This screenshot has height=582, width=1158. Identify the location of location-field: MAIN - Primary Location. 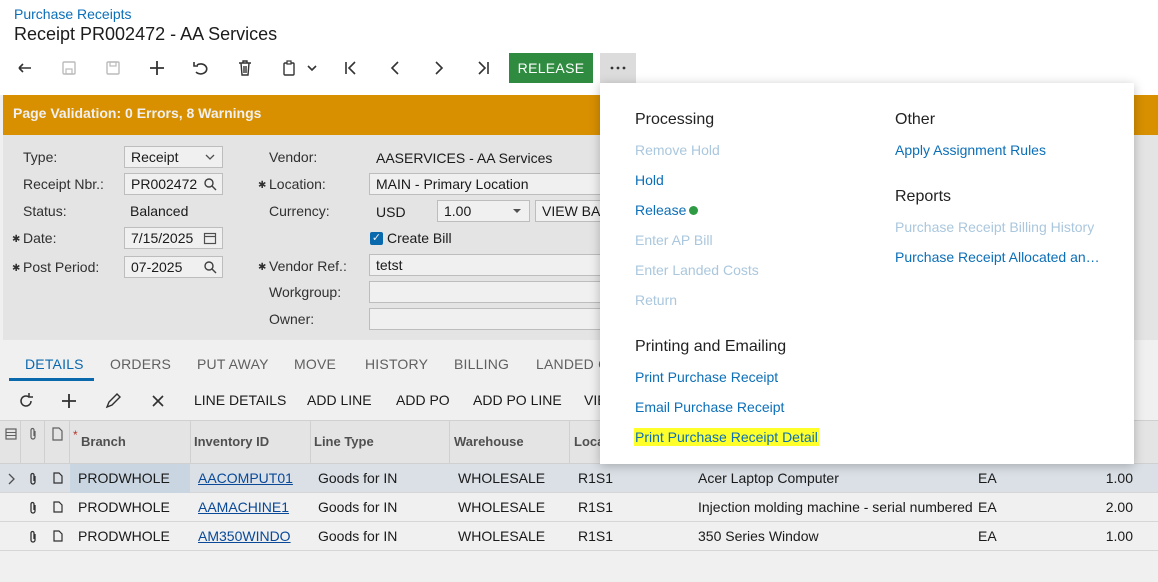
(486, 184).